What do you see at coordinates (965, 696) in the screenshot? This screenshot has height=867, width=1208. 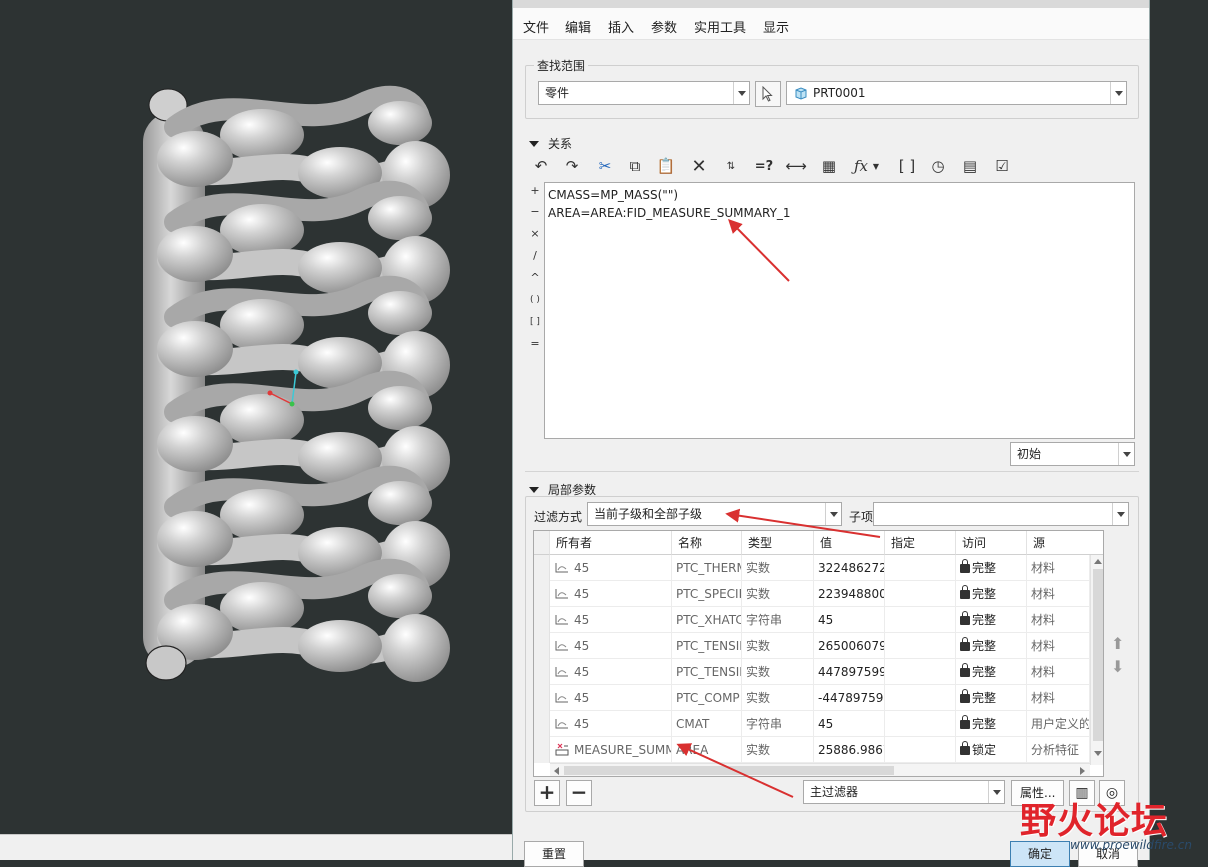 I see `lock-icon` at bounding box center [965, 696].